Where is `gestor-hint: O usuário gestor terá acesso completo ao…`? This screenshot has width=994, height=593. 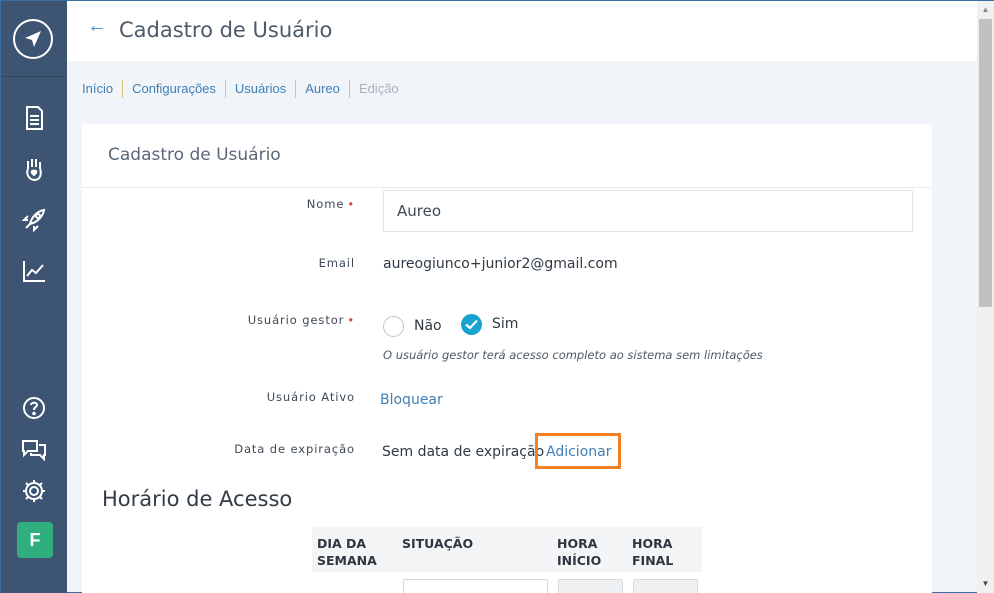
gestor-hint: O usuário gestor terá acesso completo ao… is located at coordinates (573, 355).